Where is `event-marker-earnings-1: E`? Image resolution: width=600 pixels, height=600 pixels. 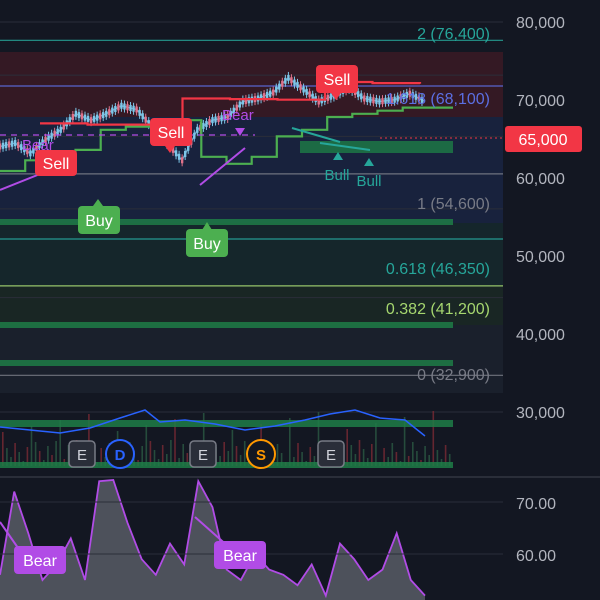
event-marker-earnings-1: E is located at coordinates (82, 454).